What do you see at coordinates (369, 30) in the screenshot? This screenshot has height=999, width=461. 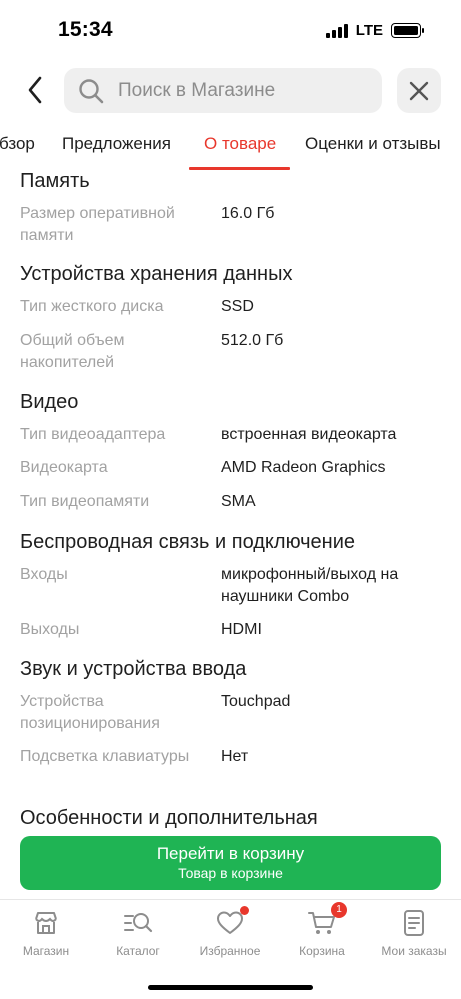 I see `network-type: LTE` at bounding box center [369, 30].